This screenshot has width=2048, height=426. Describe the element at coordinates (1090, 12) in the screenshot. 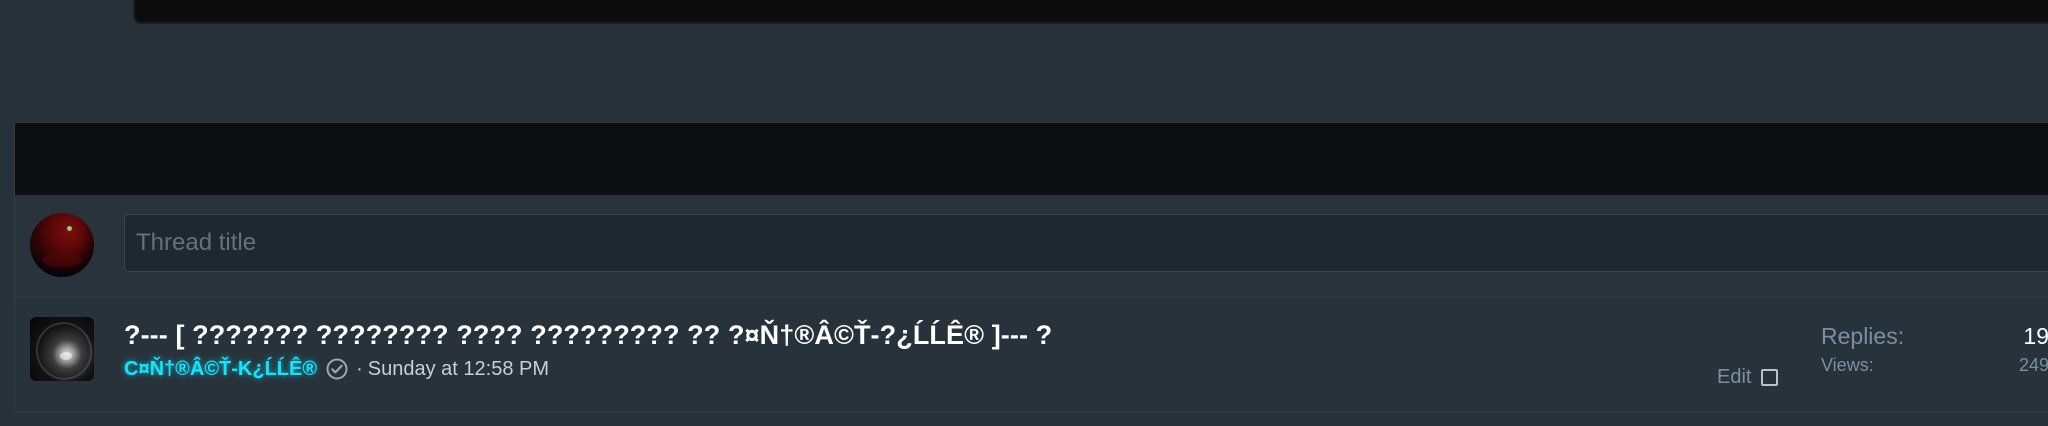

I see `top-dark-banner` at that location.